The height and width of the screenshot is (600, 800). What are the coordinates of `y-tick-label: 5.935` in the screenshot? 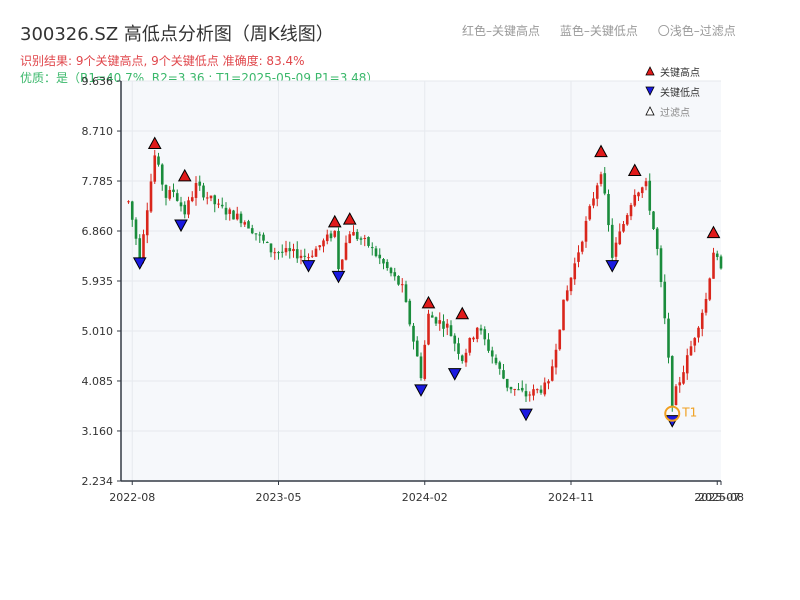 It's located at (98, 281).